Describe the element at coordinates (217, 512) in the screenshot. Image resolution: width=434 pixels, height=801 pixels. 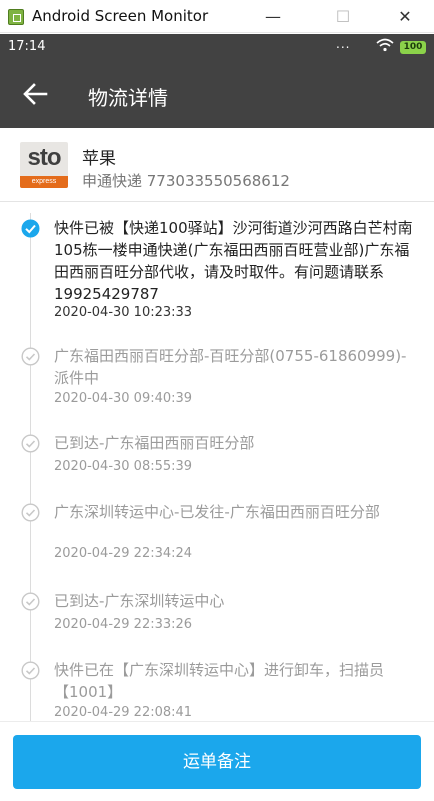
I see `timeline-entry-text: 广东深圳转运中心-已发往-广东福田西丽百旺分部` at that location.